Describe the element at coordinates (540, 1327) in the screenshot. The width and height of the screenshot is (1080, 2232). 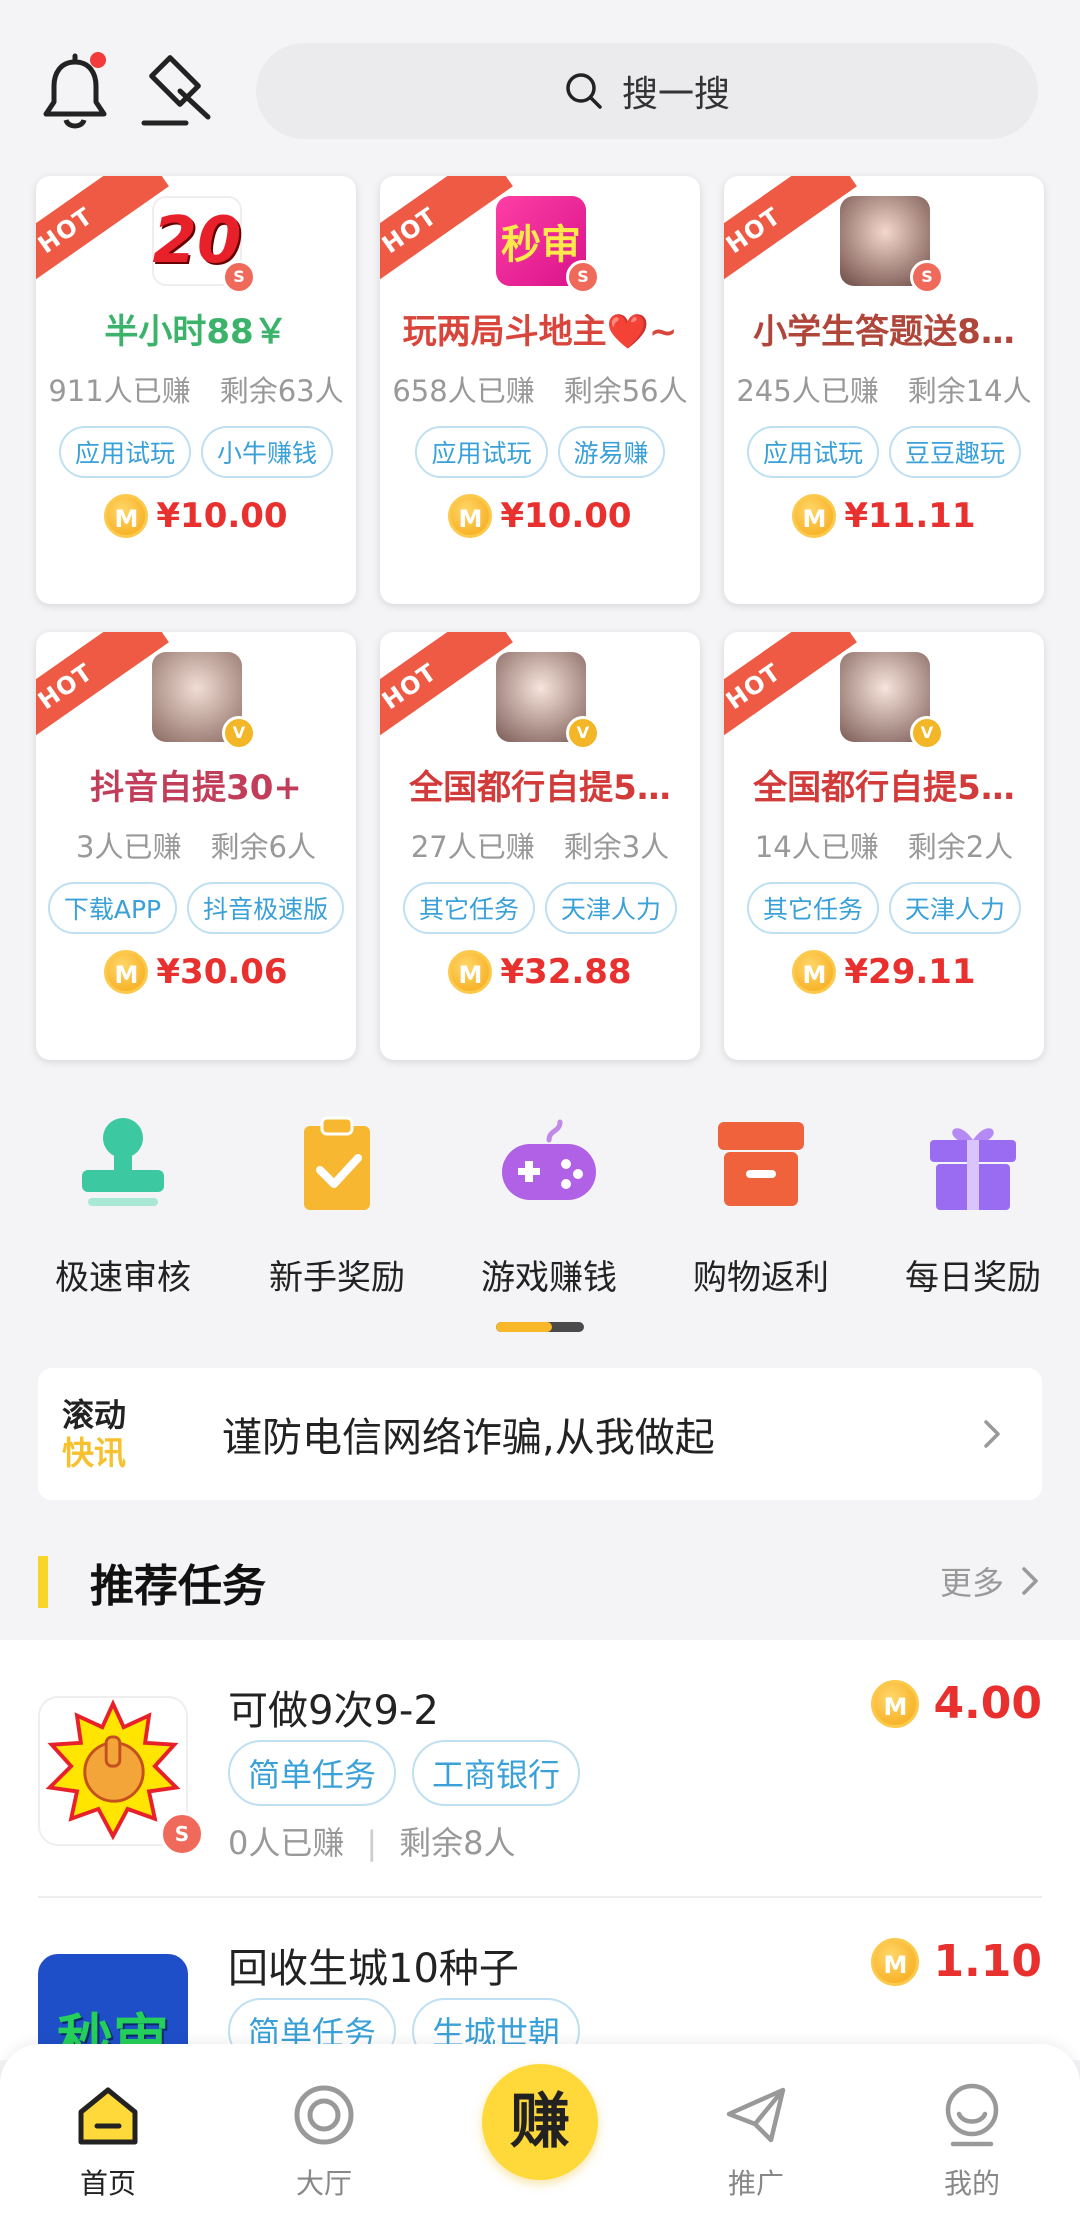
I see `category-pager` at that location.